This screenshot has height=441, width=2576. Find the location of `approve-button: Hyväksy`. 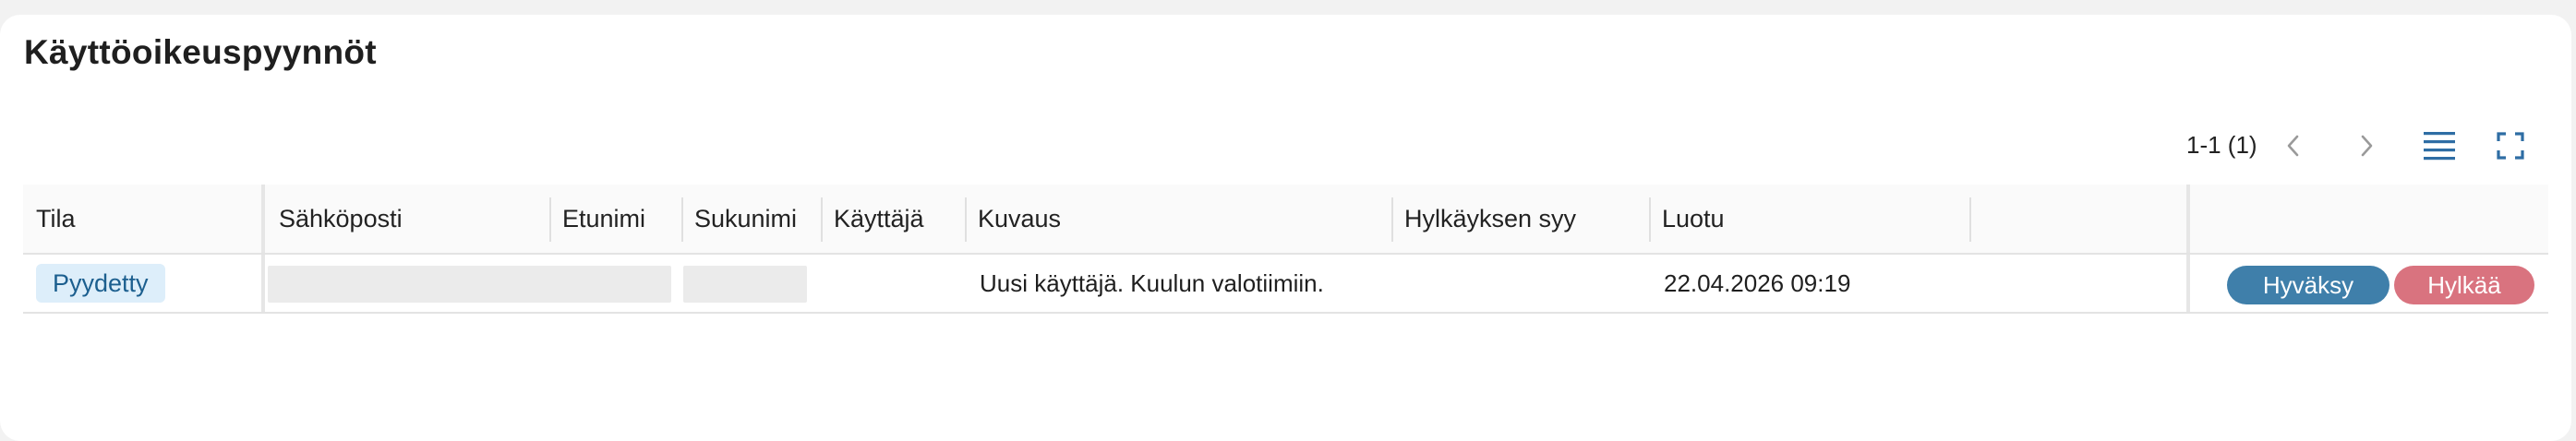

approve-button: Hyväksy is located at coordinates (2308, 285).